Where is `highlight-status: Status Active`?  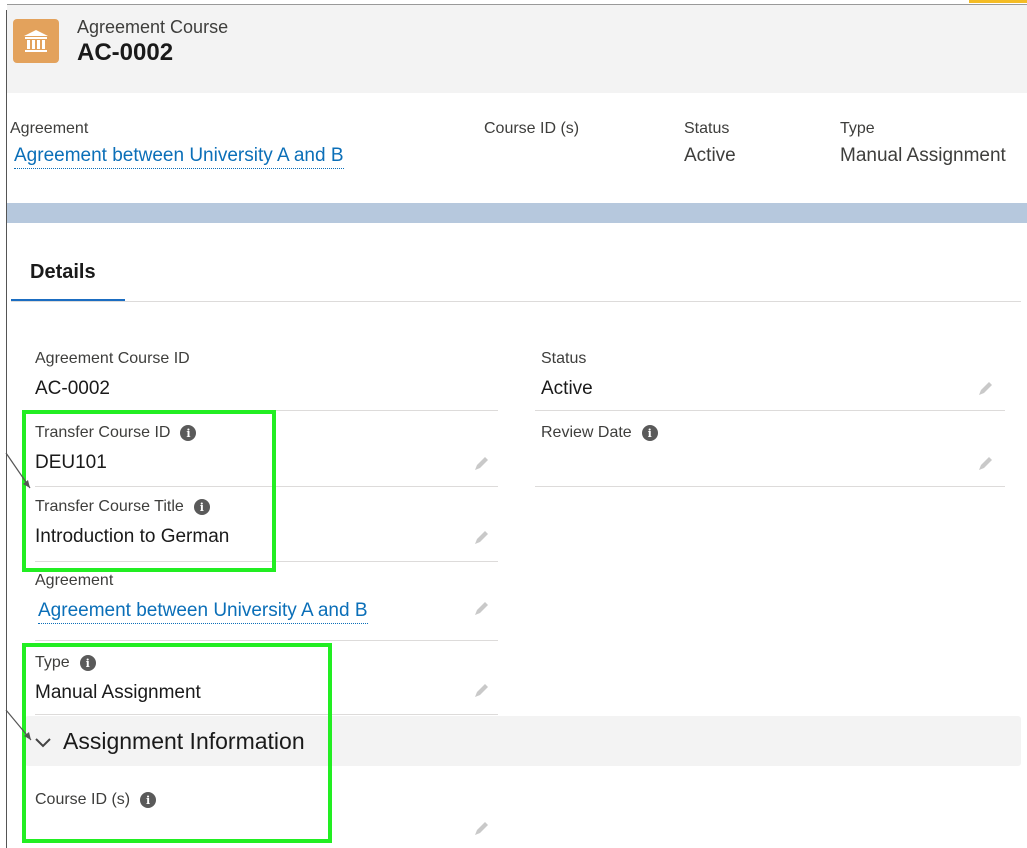 highlight-status: Status Active is located at coordinates (710, 143).